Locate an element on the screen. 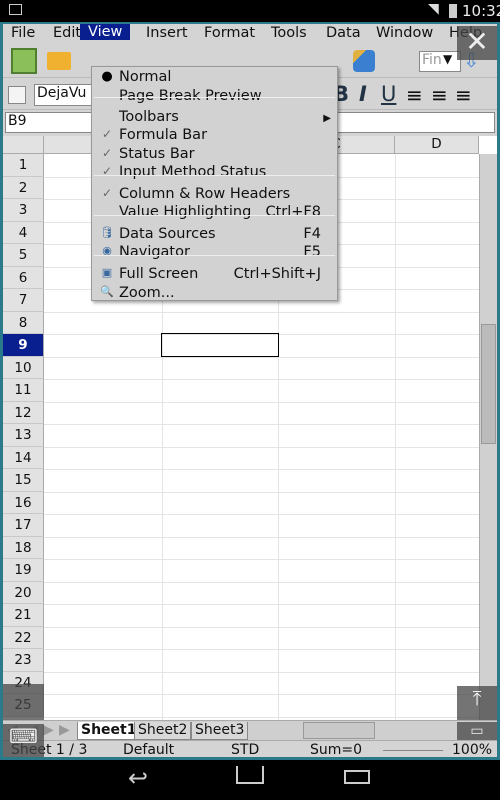  menu-item-label: Status Bar is located at coordinates (157, 154).